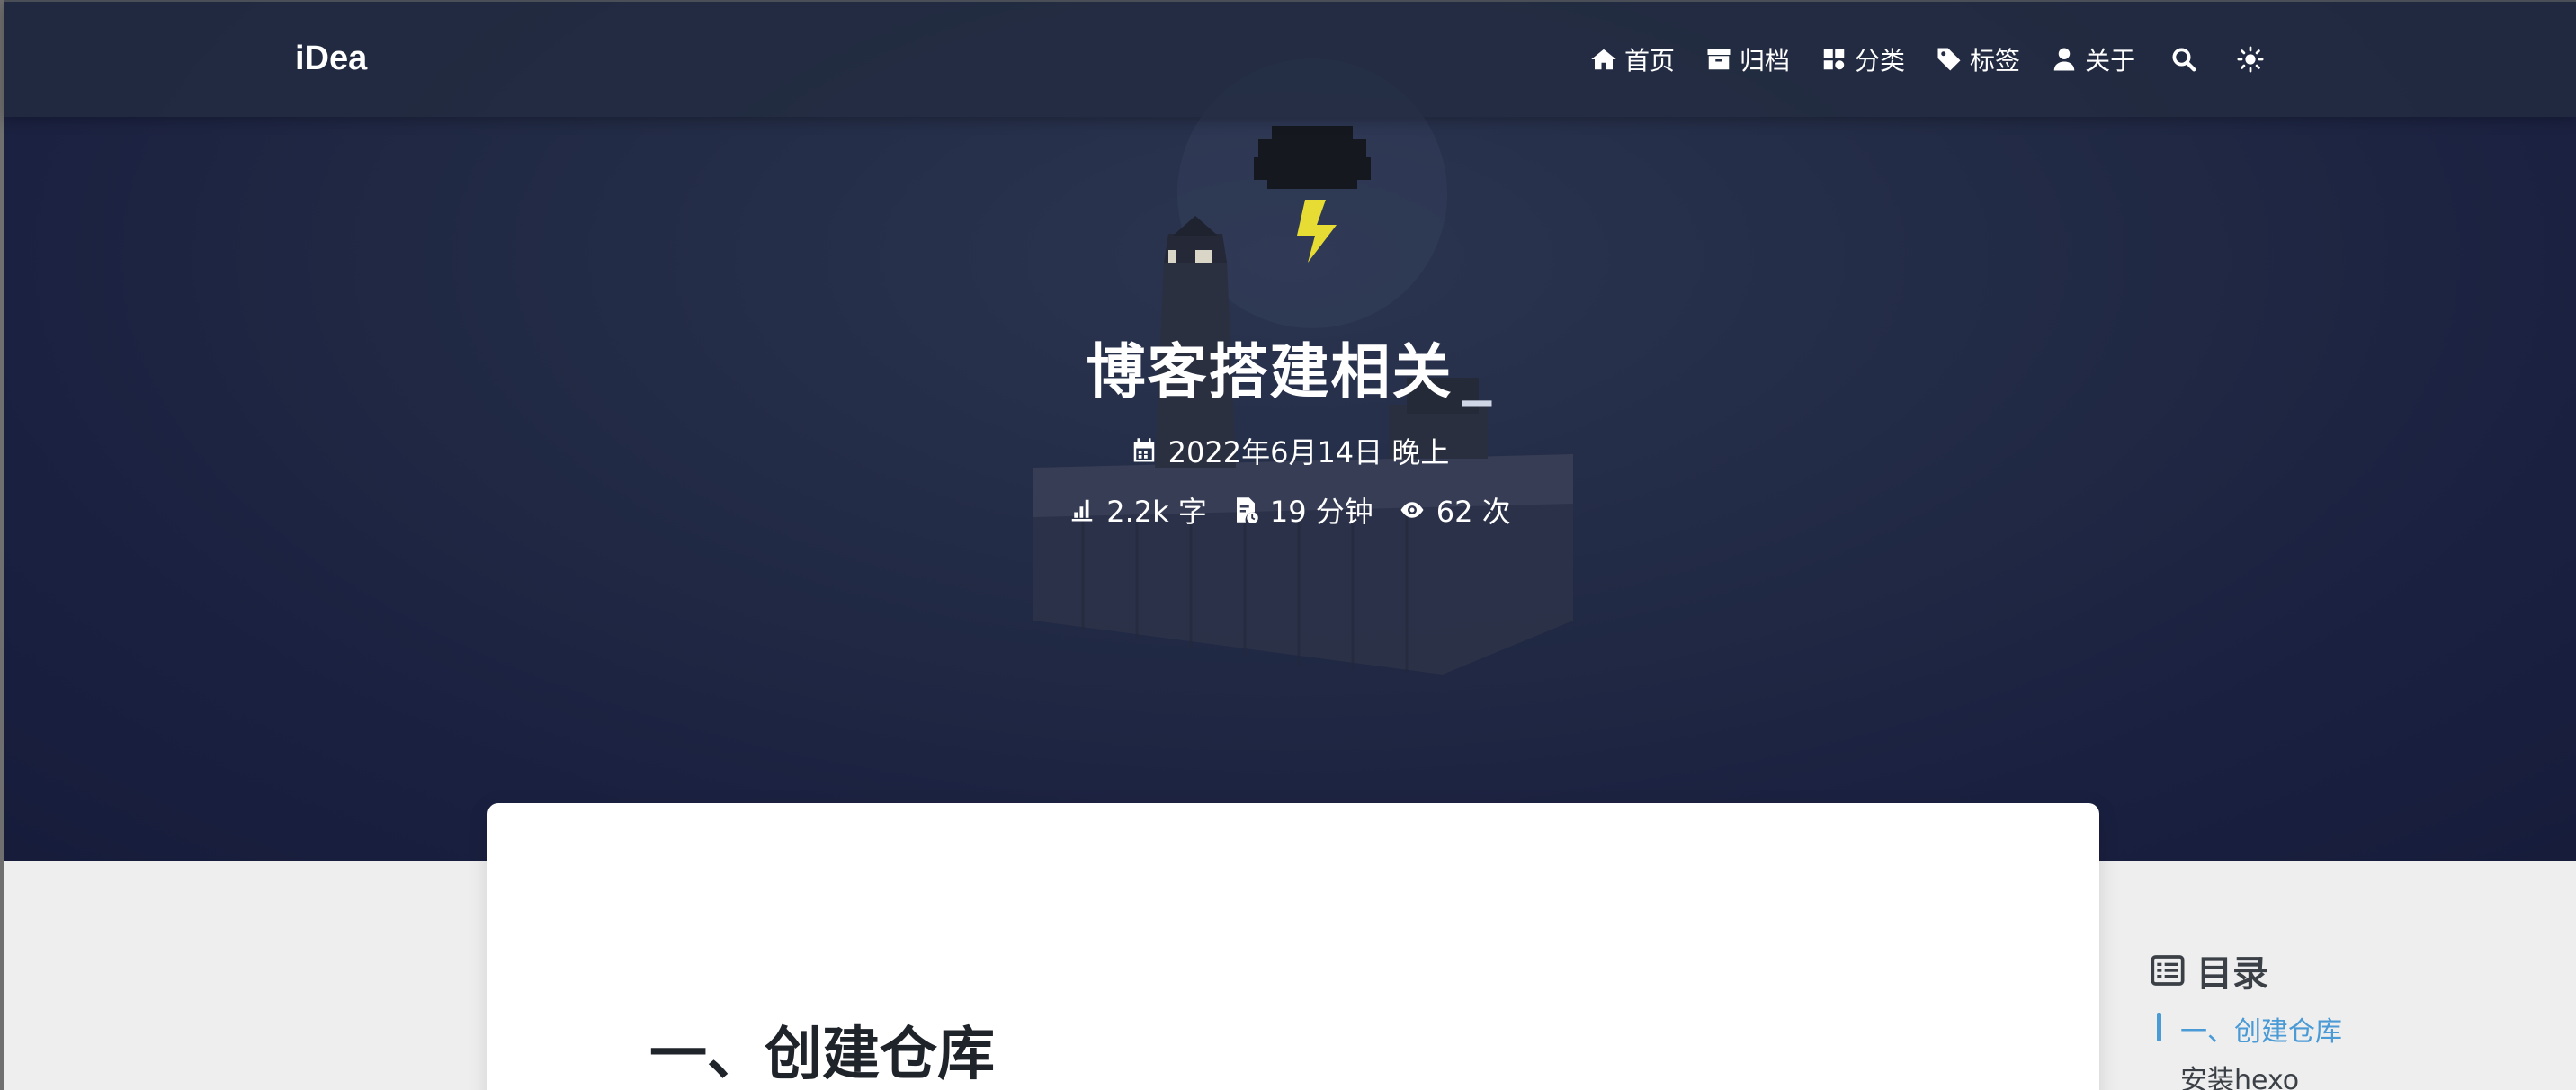 This screenshot has width=2576, height=1090. I want to click on theme-toggle-button, so click(2250, 59).